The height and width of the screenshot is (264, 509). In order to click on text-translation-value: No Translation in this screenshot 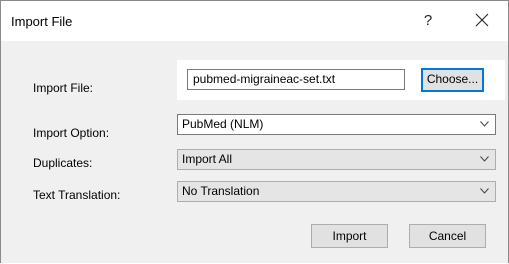, I will do `click(221, 191)`.